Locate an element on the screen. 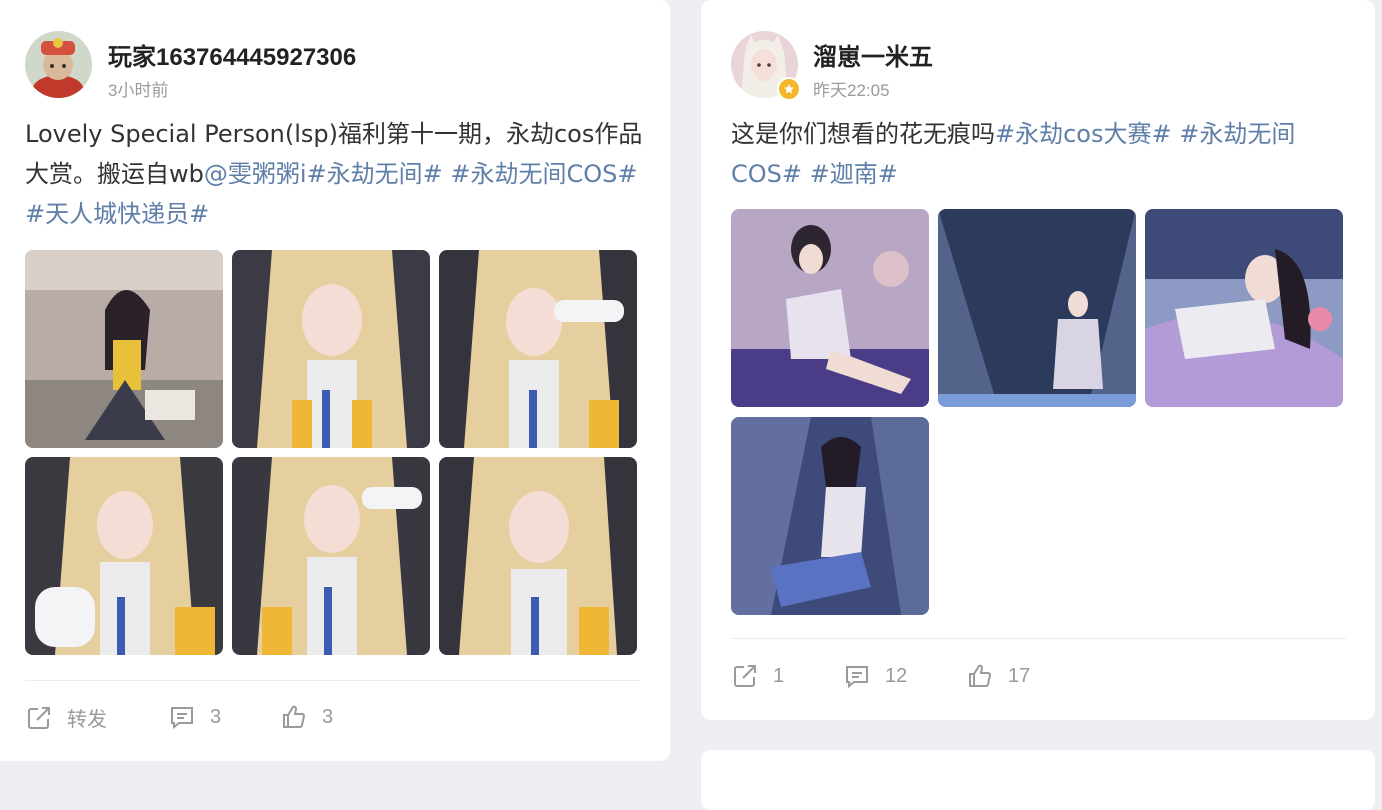 The height and width of the screenshot is (810, 1382). post-time: 昨天22:05 is located at coordinates (851, 90).